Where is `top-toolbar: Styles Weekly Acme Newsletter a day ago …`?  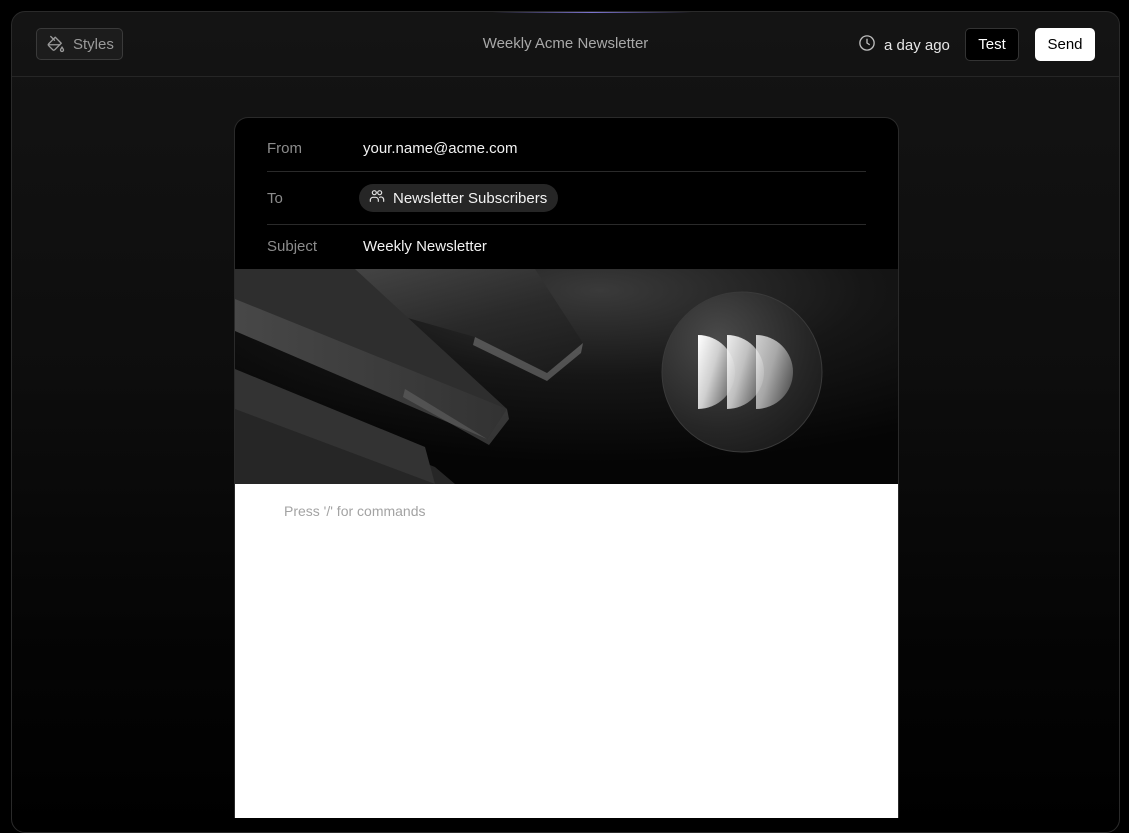 top-toolbar: Styles Weekly Acme Newsletter a day ago … is located at coordinates (565, 44).